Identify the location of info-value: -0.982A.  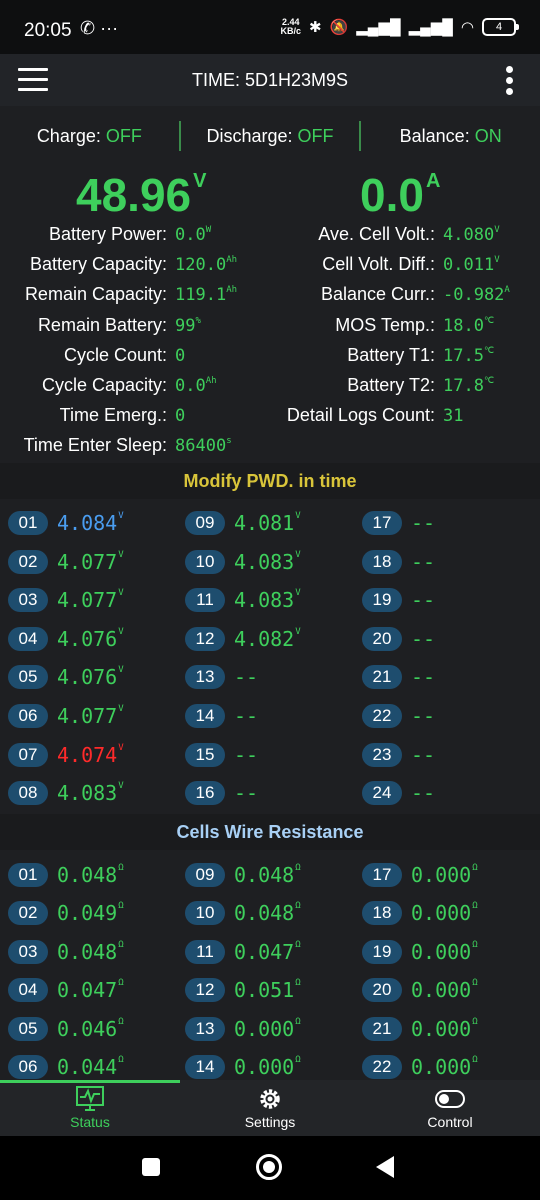
(476, 295).